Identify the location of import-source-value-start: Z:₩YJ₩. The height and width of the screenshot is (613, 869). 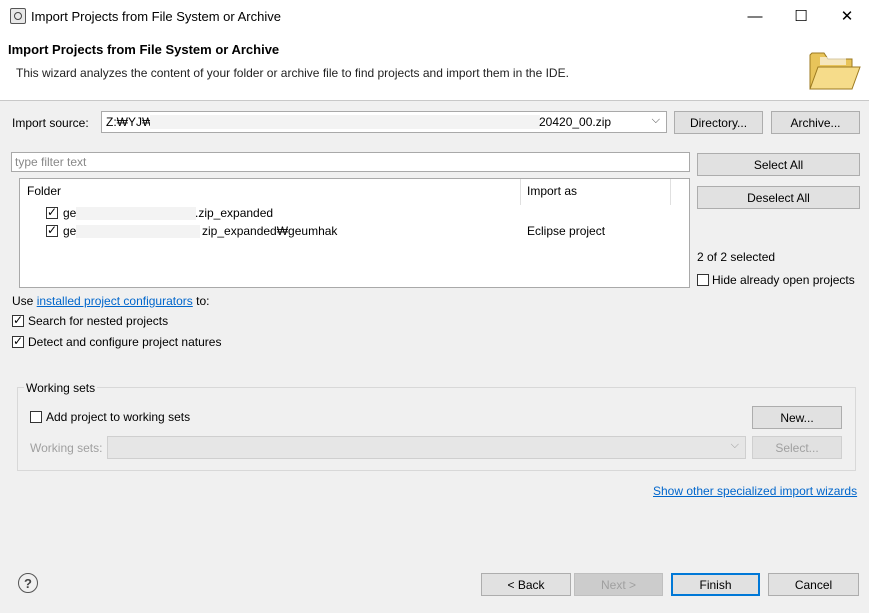
(130, 122).